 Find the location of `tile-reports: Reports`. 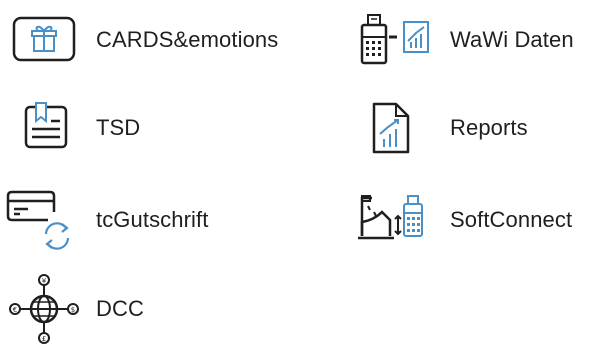

tile-reports: Reports is located at coordinates (479, 128).